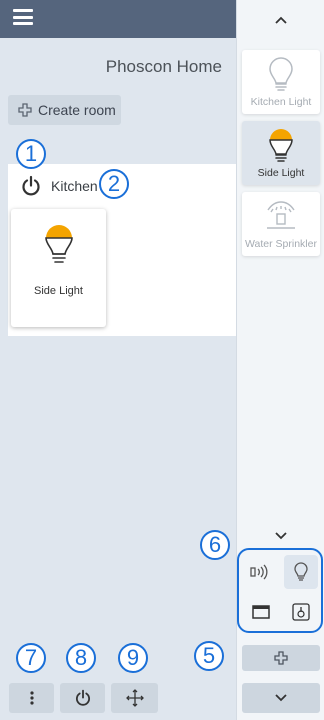  I want to click on callout-9: 9, so click(133, 658).